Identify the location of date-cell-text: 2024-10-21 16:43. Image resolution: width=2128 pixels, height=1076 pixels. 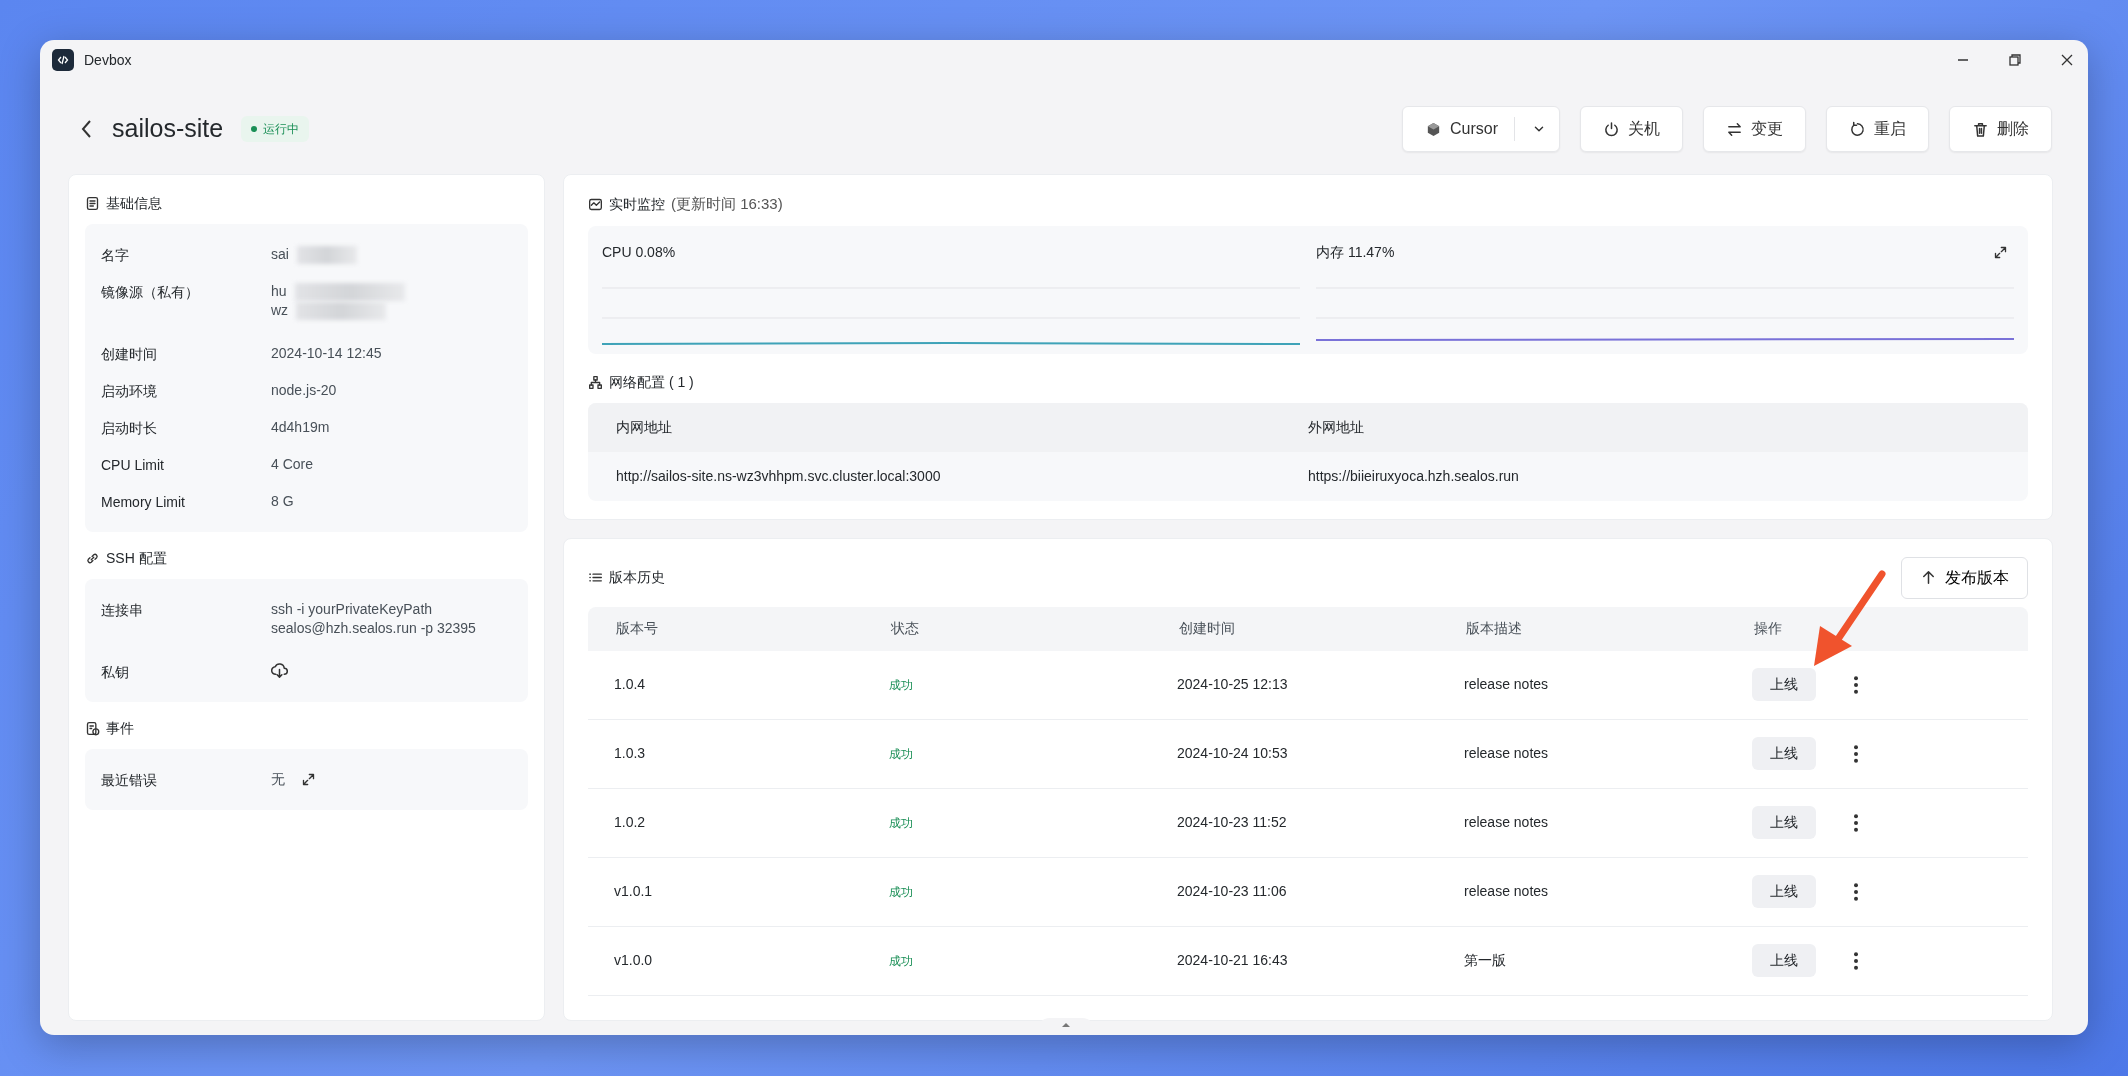
(1233, 960).